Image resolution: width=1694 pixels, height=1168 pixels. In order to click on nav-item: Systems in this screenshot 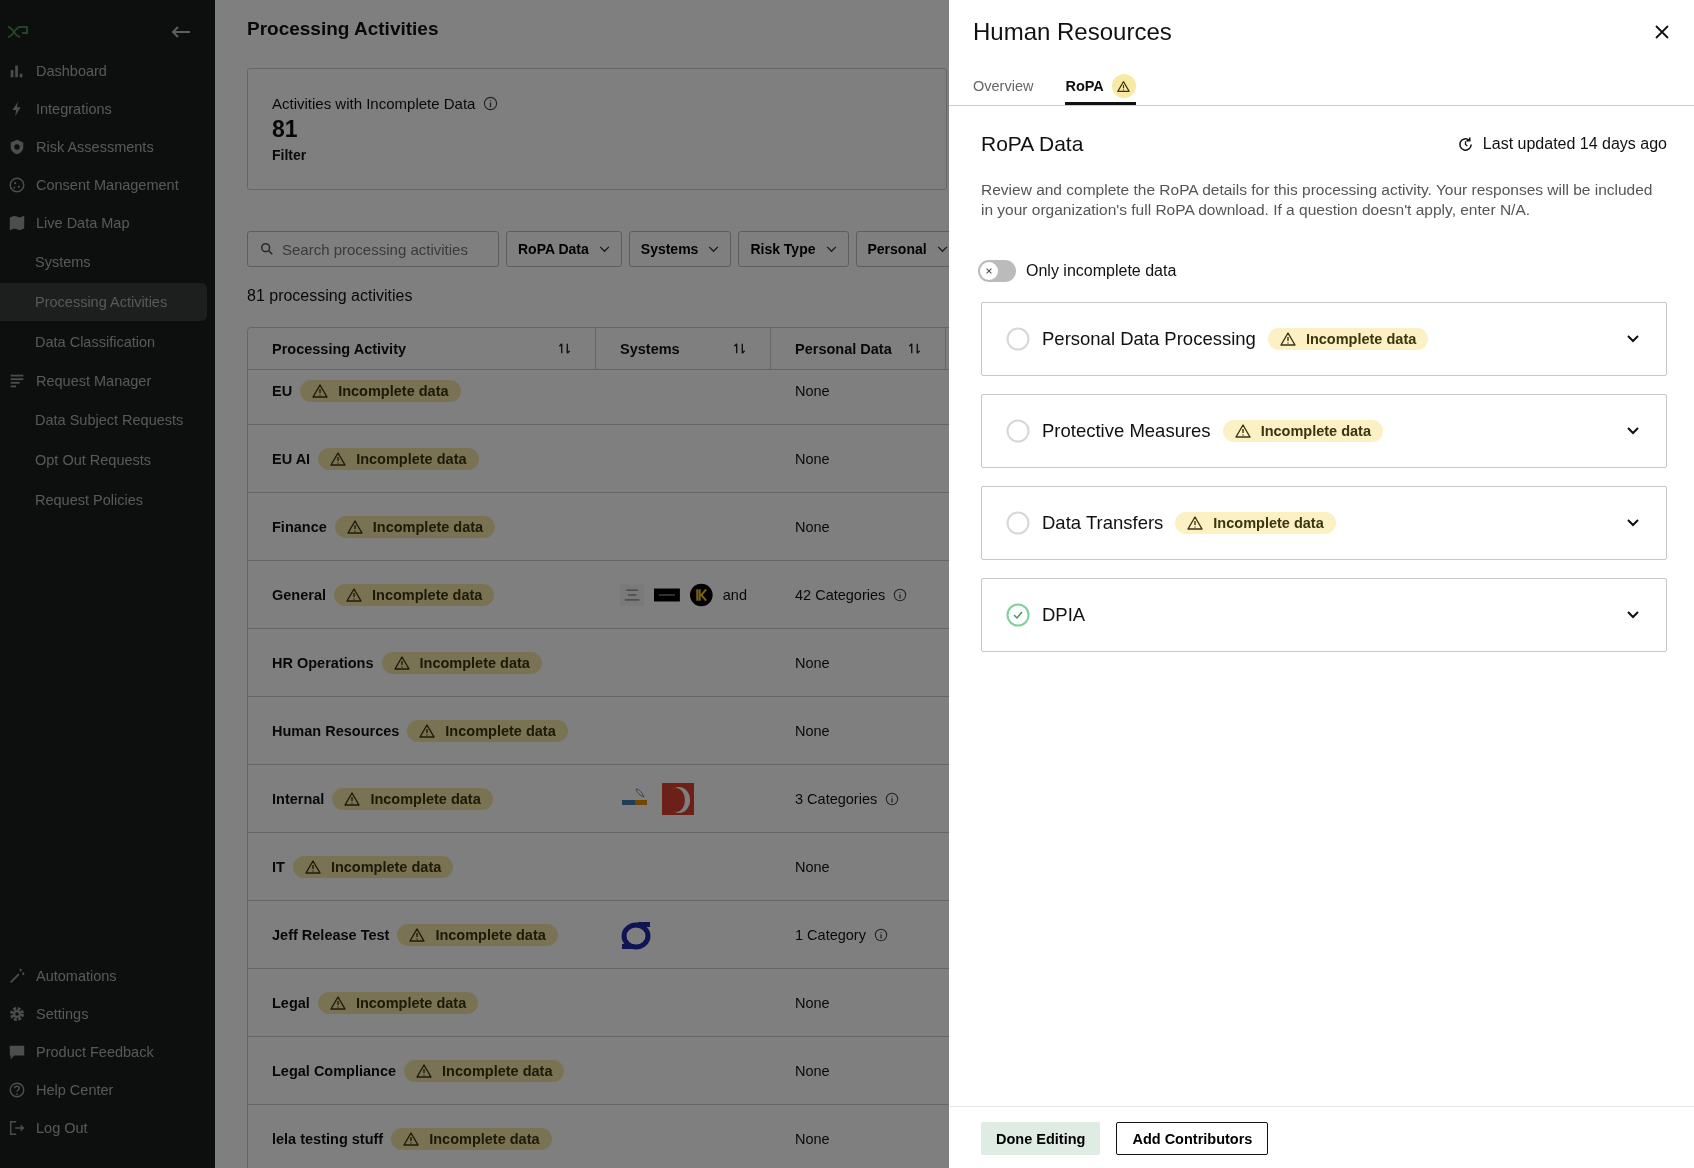, I will do `click(103, 262)`.